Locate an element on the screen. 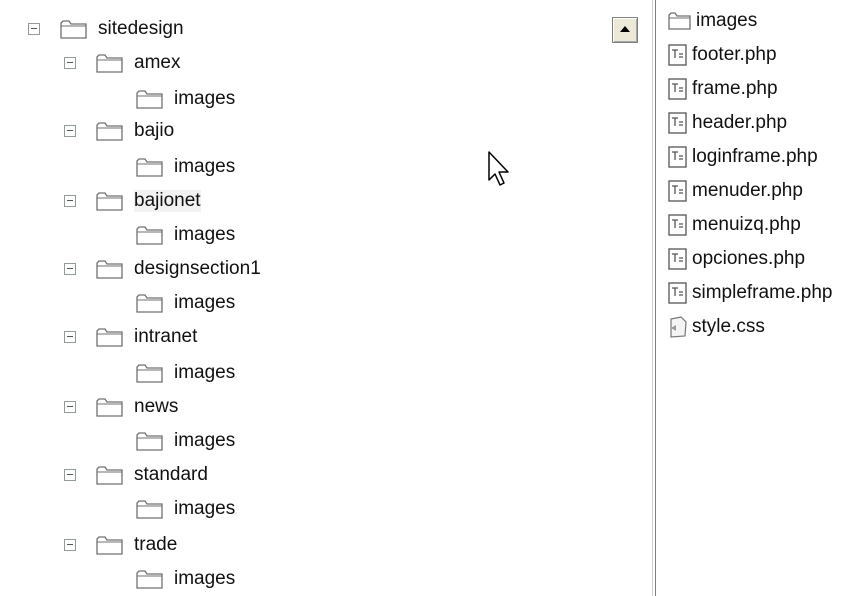 Image resolution: width=862 pixels, height=596 pixels. tree-node-label: sitedesign is located at coordinates (141, 28).